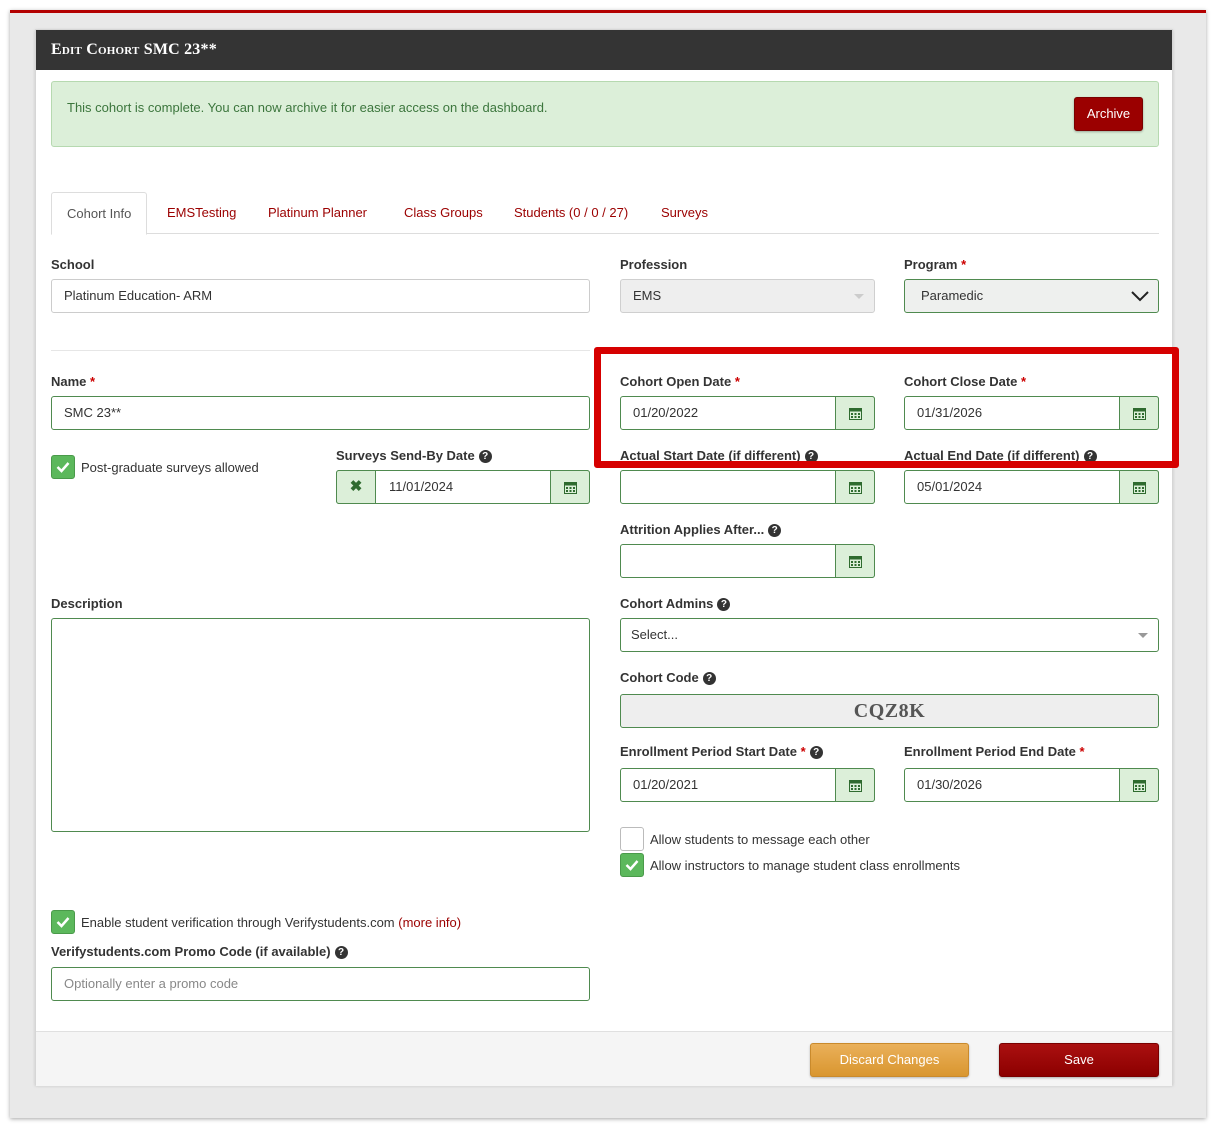 Image resolution: width=1216 pixels, height=1128 pixels. What do you see at coordinates (69, 381) in the screenshot?
I see `name-label-text: Name` at bounding box center [69, 381].